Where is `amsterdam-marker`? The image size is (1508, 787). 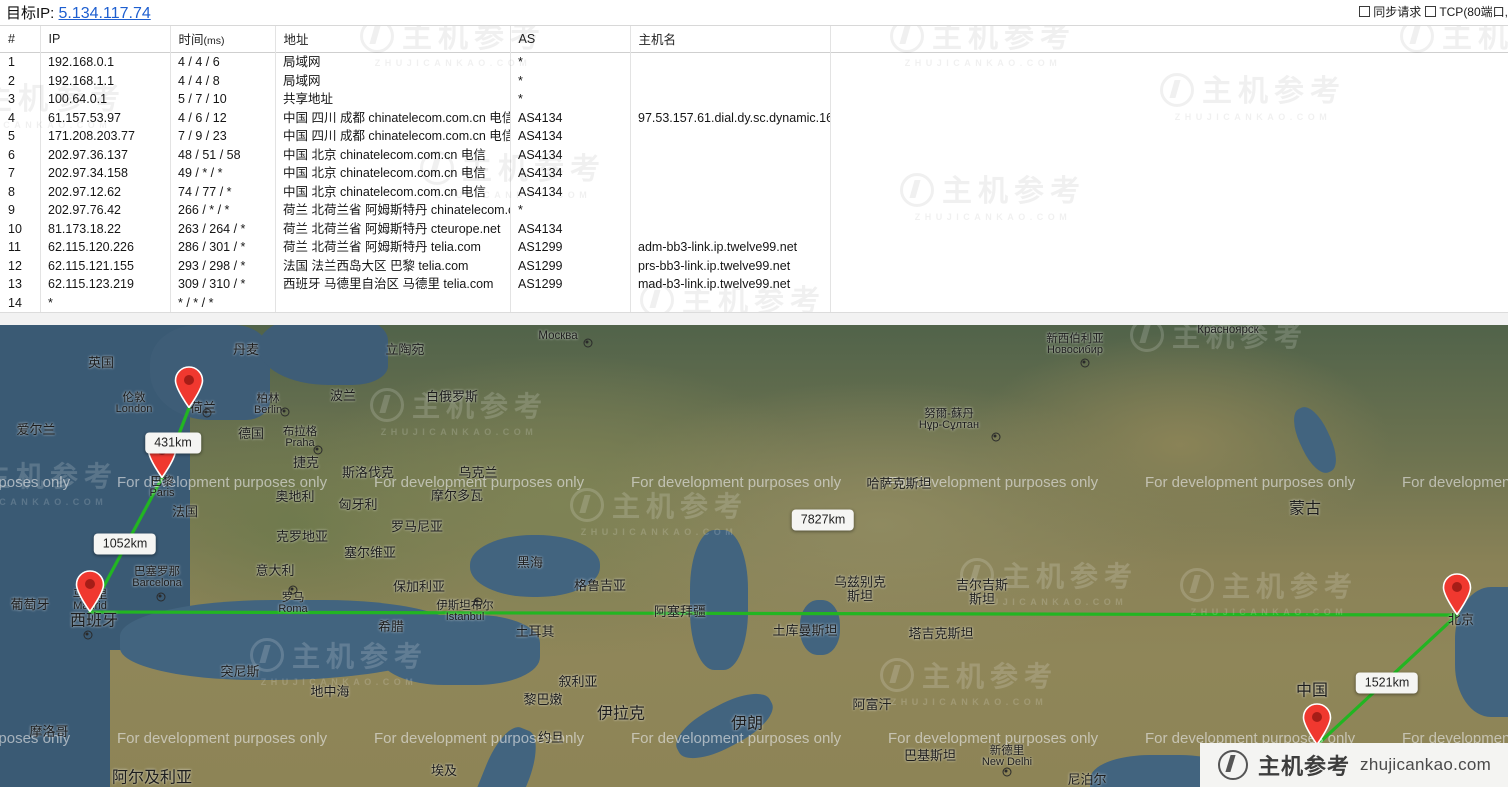 amsterdam-marker is located at coordinates (189, 387).